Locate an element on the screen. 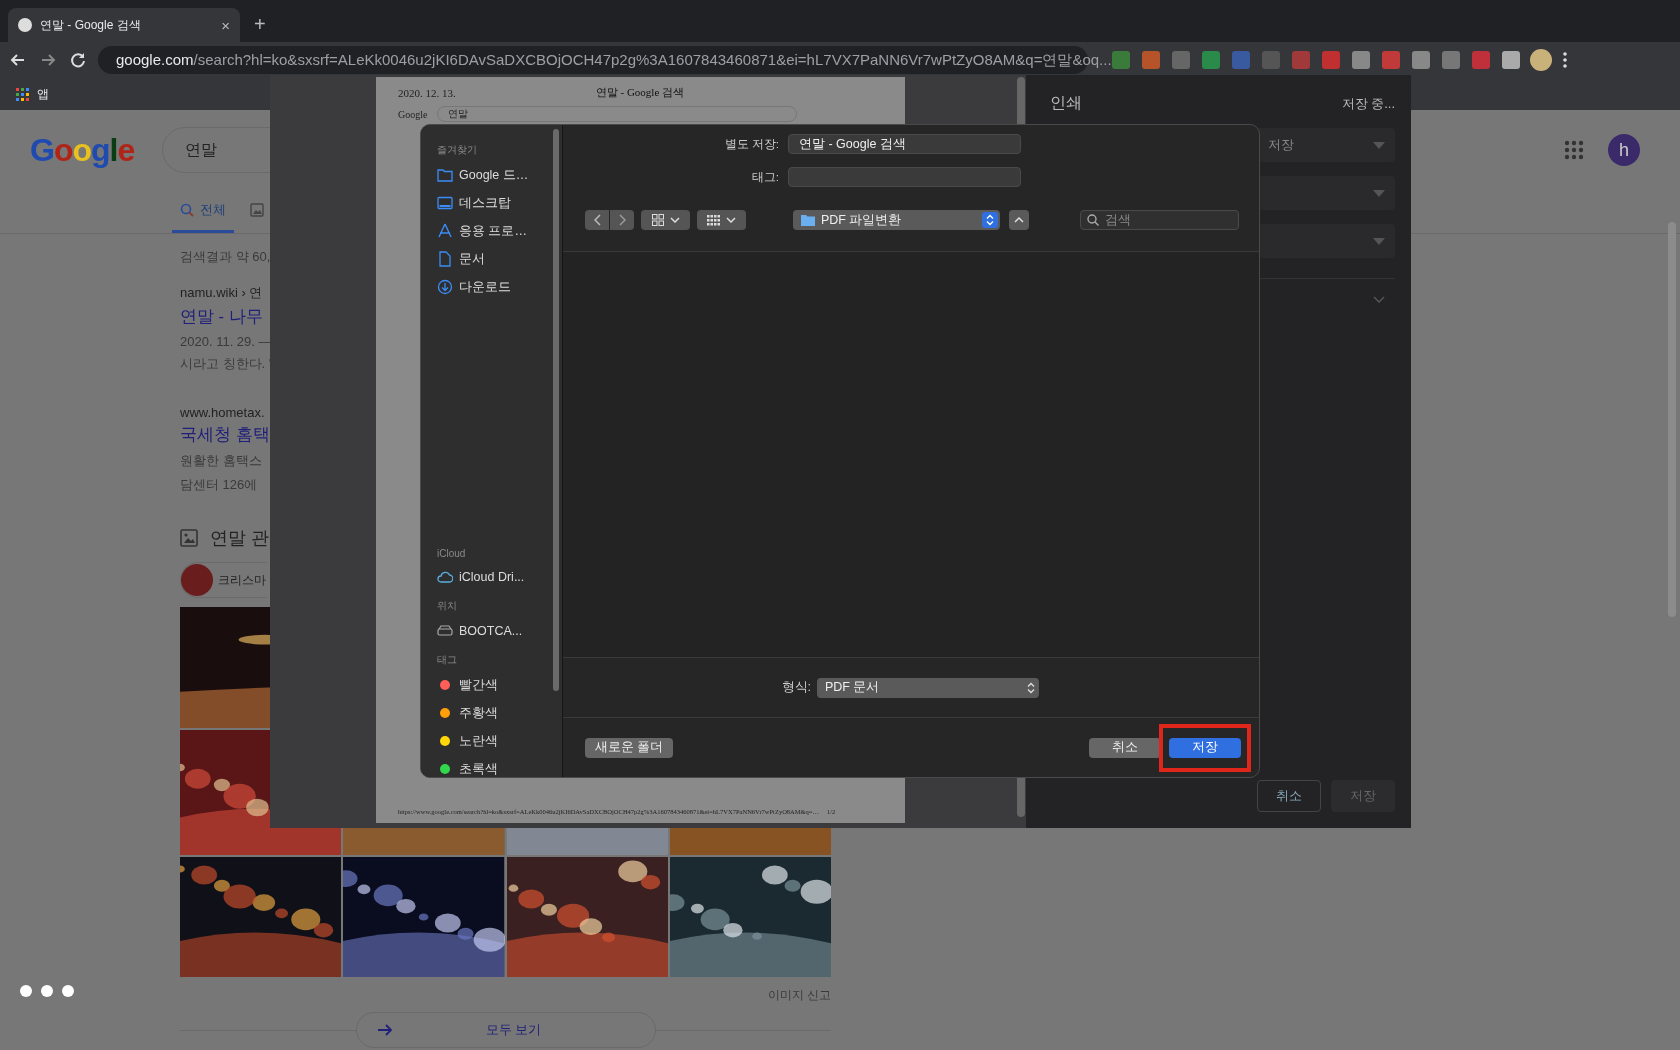  new-tab-button: + is located at coordinates (260, 24).